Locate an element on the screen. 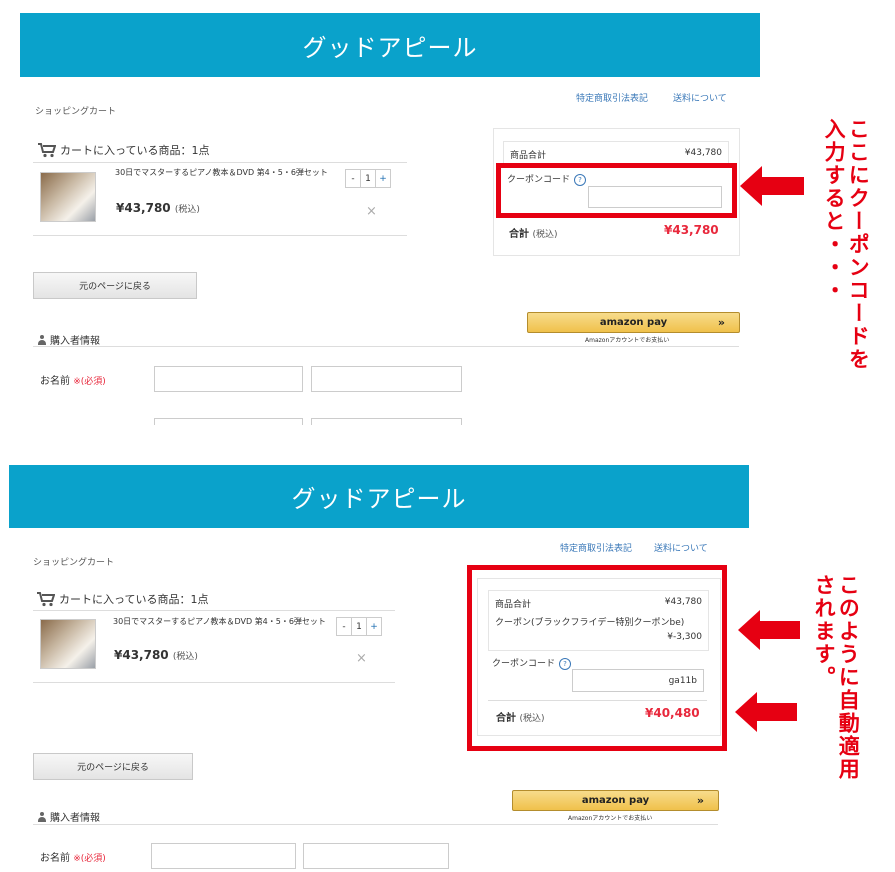  total-label: 合計 is located at coordinates (519, 234).